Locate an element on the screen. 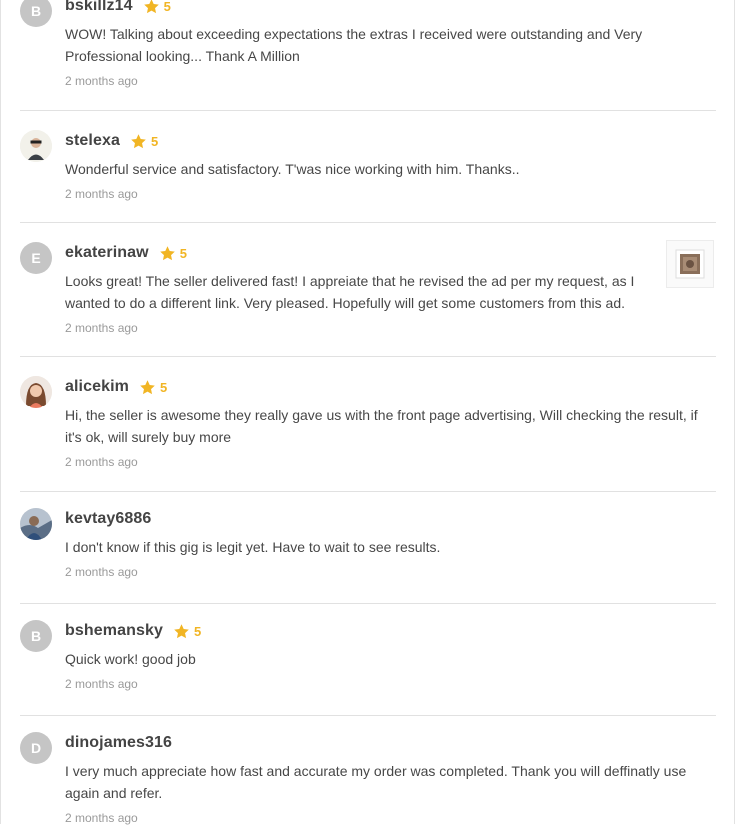  image-thumbnail-icon is located at coordinates (690, 264).